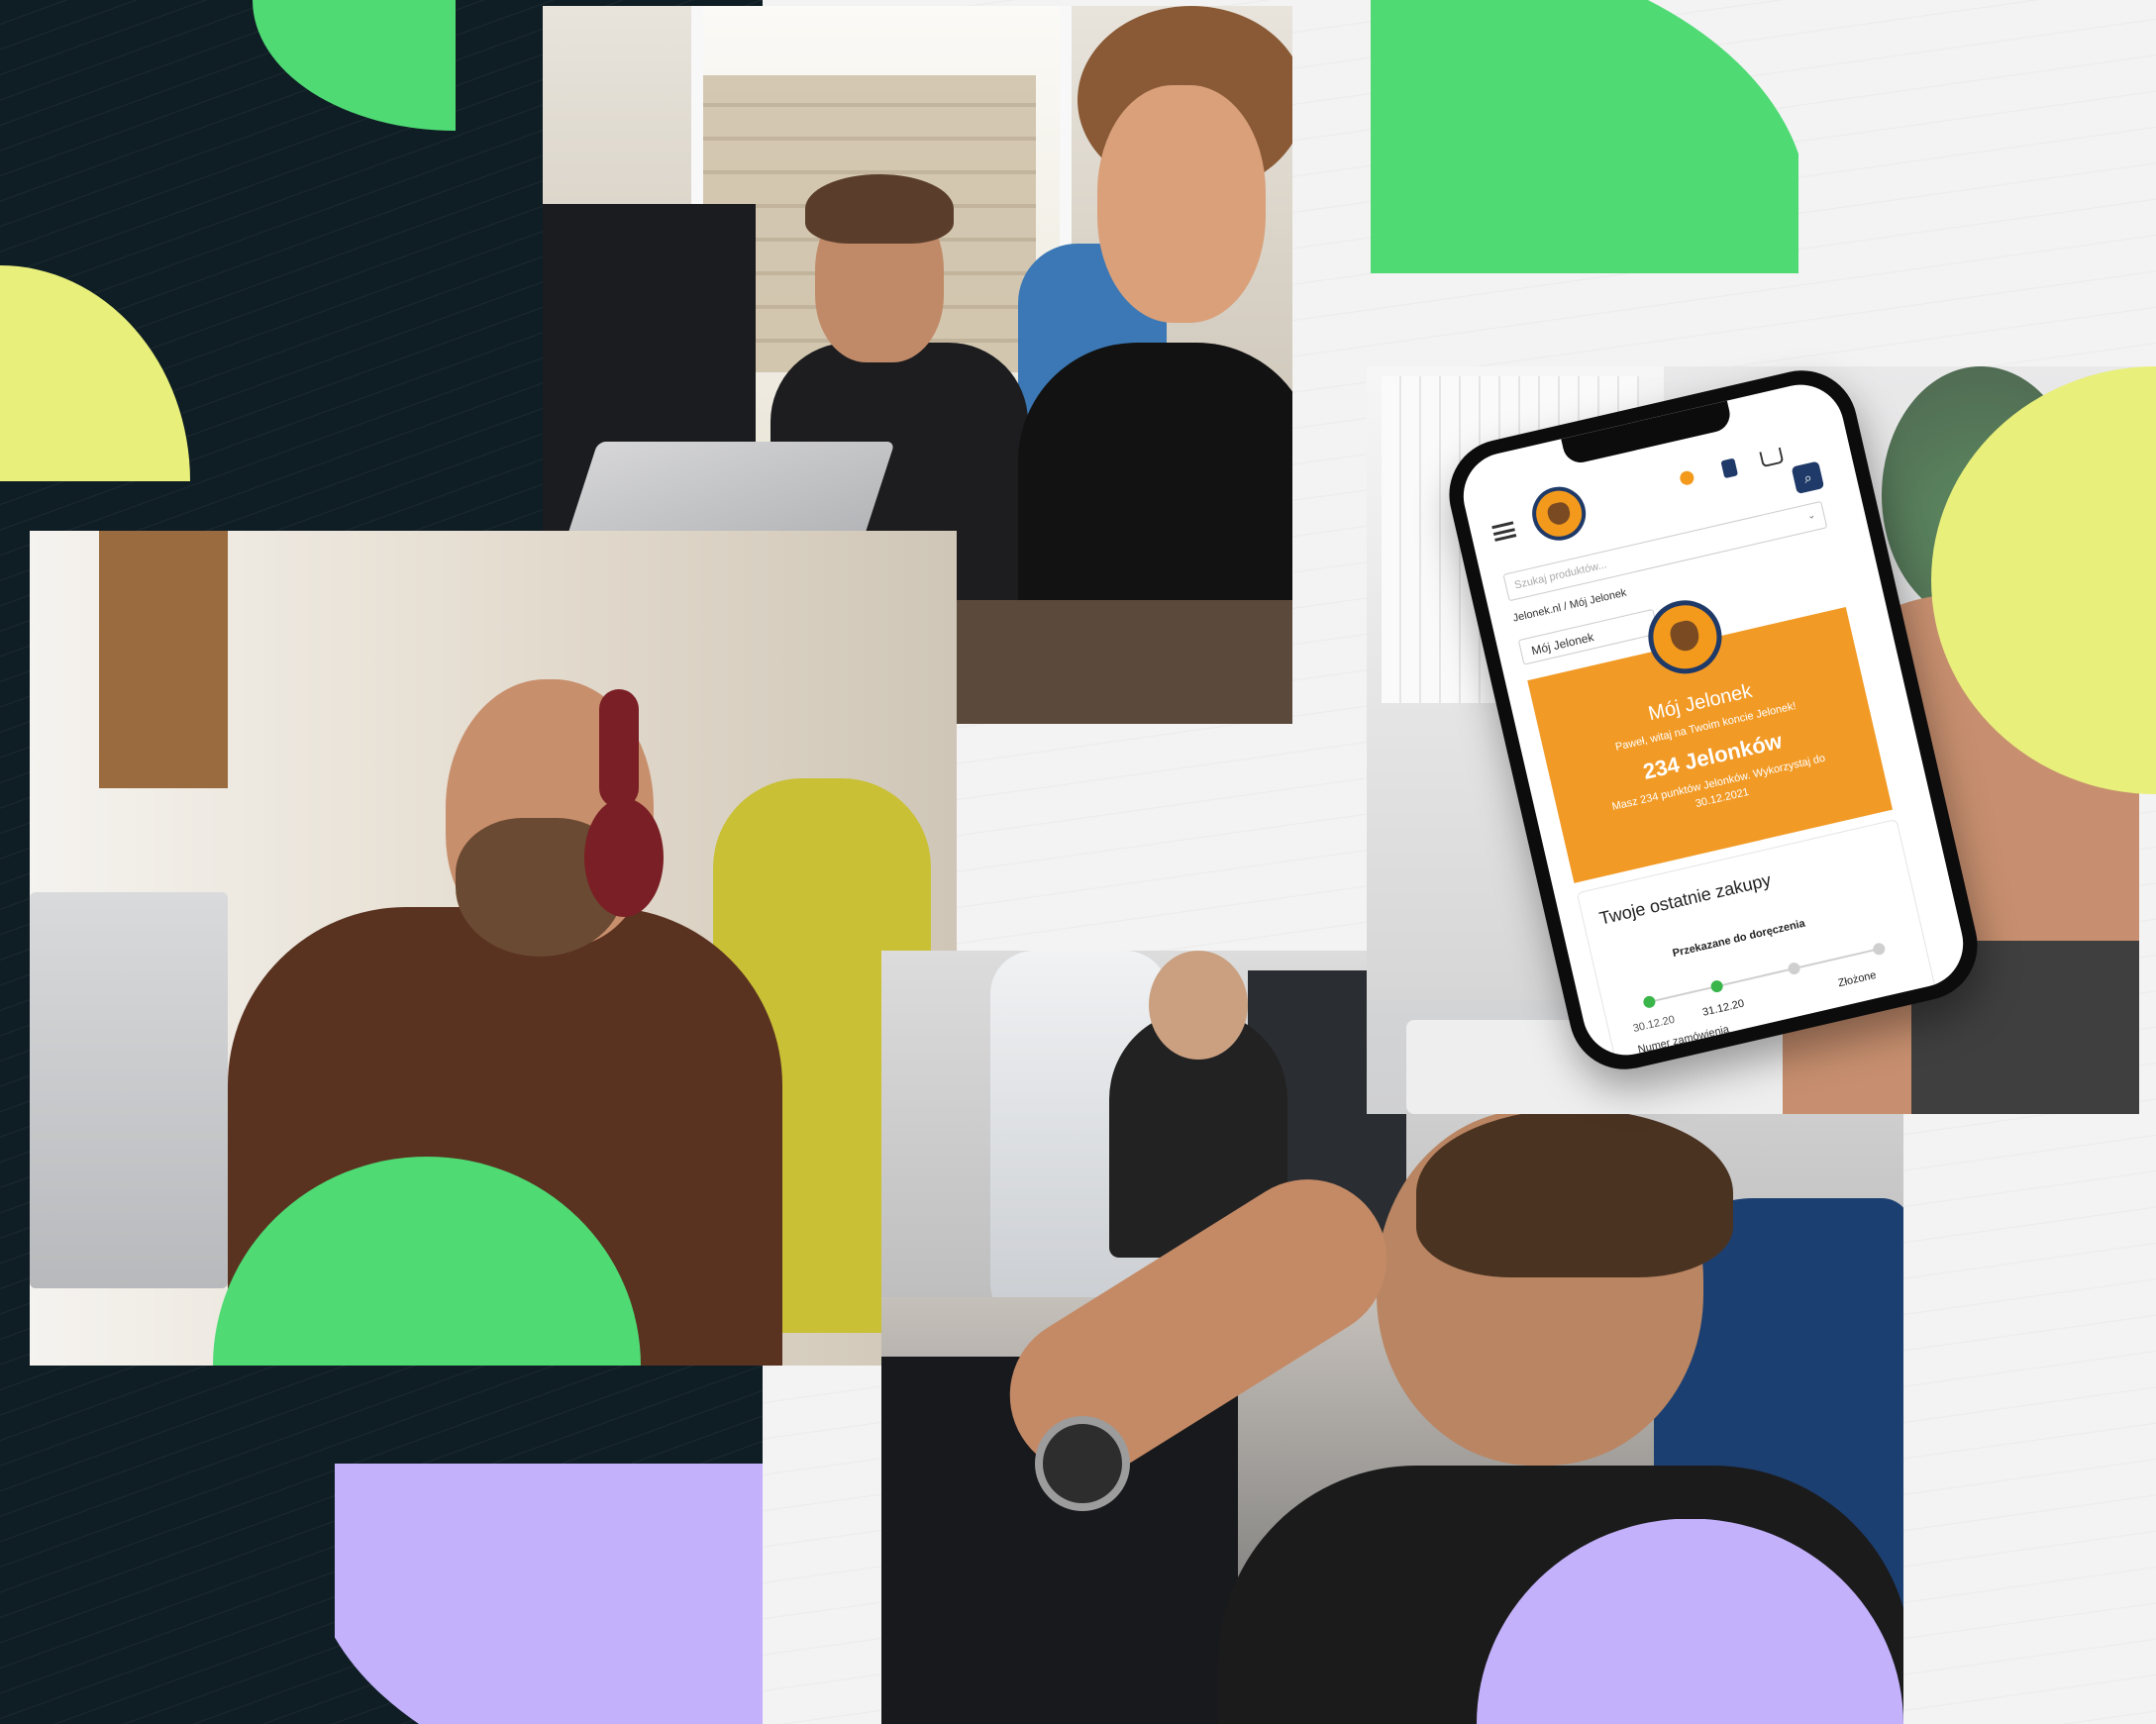  I want to click on purple-quarter-circle, so click(549, 1594).